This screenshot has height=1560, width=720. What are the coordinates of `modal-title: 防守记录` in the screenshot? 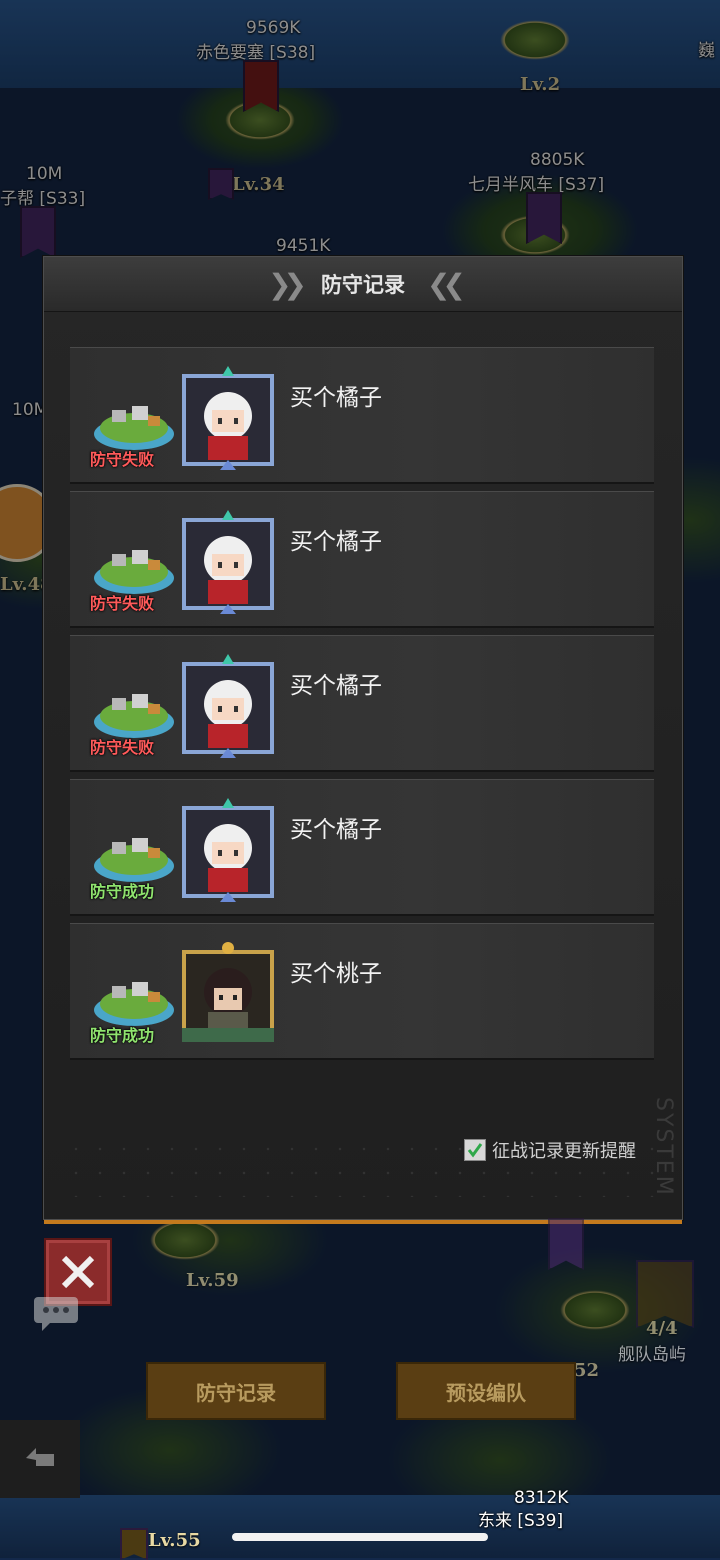 It's located at (363, 285).